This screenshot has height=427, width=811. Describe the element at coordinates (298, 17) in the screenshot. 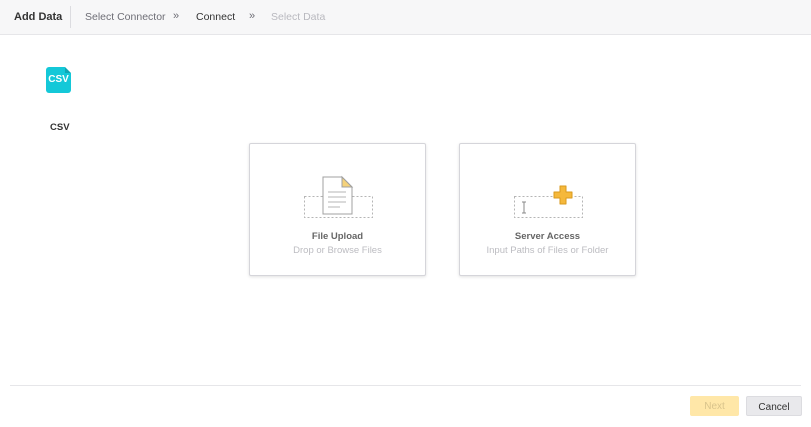

I see `breadcrumb-select-data: Select Data` at that location.